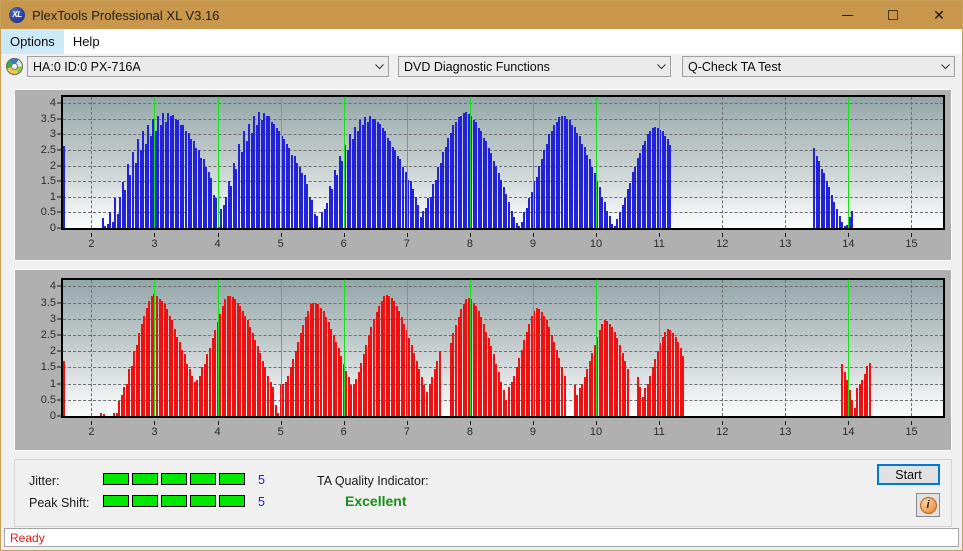  What do you see at coordinates (52, 196) in the screenshot?
I see `y-tick-label: 1` at bounding box center [52, 196].